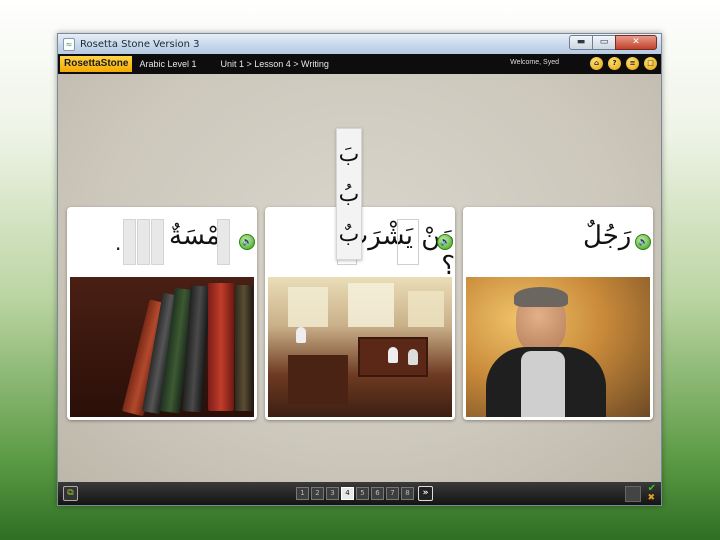  Describe the element at coordinates (275, 64) in the screenshot. I see `breadcrumb: Unit 1 > Lesson 4 > Writing` at that location.